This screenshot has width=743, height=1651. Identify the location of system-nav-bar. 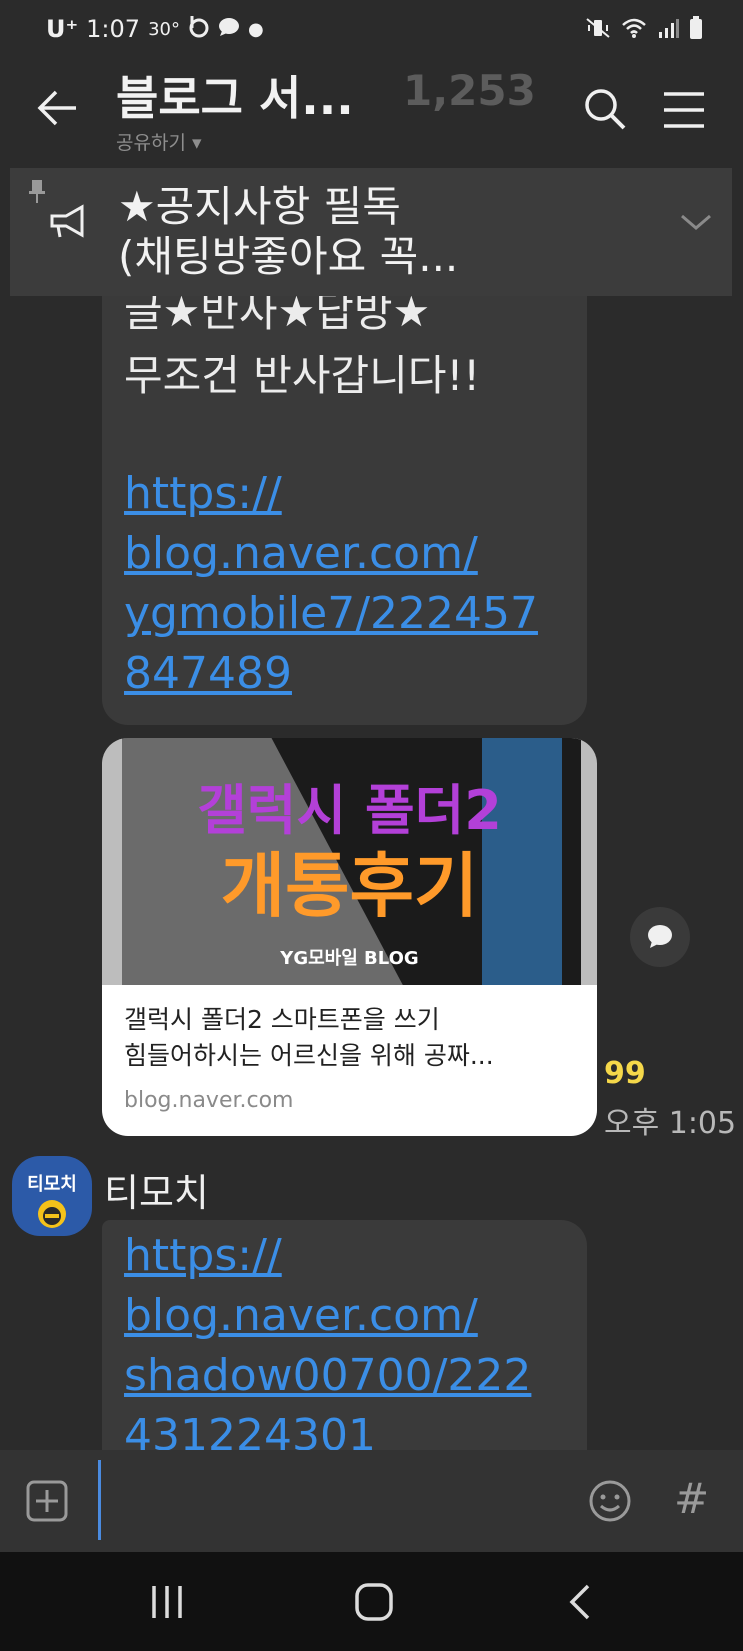
(371, 1601).